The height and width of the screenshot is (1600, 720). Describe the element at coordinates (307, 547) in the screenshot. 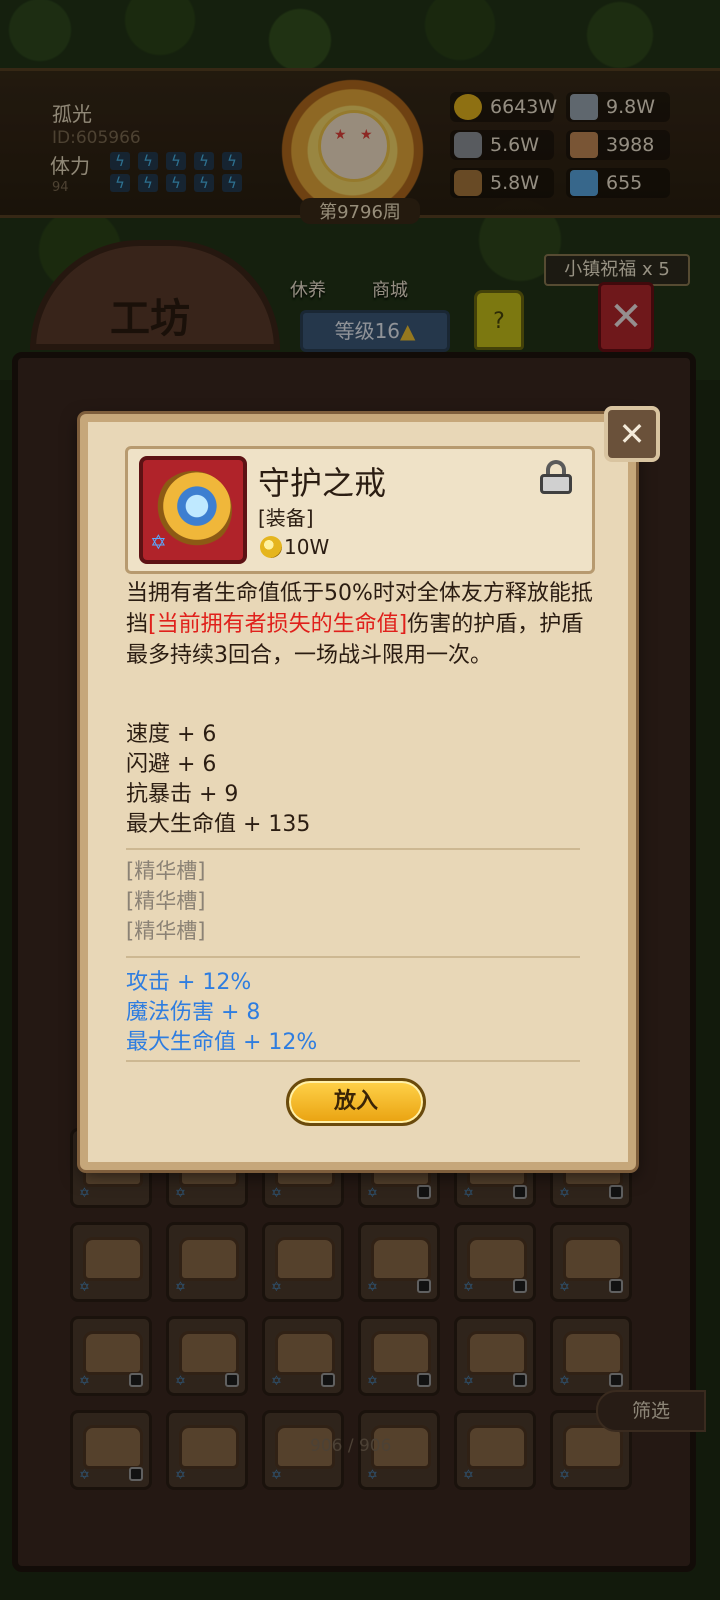

I see `item-price: 10W` at that location.